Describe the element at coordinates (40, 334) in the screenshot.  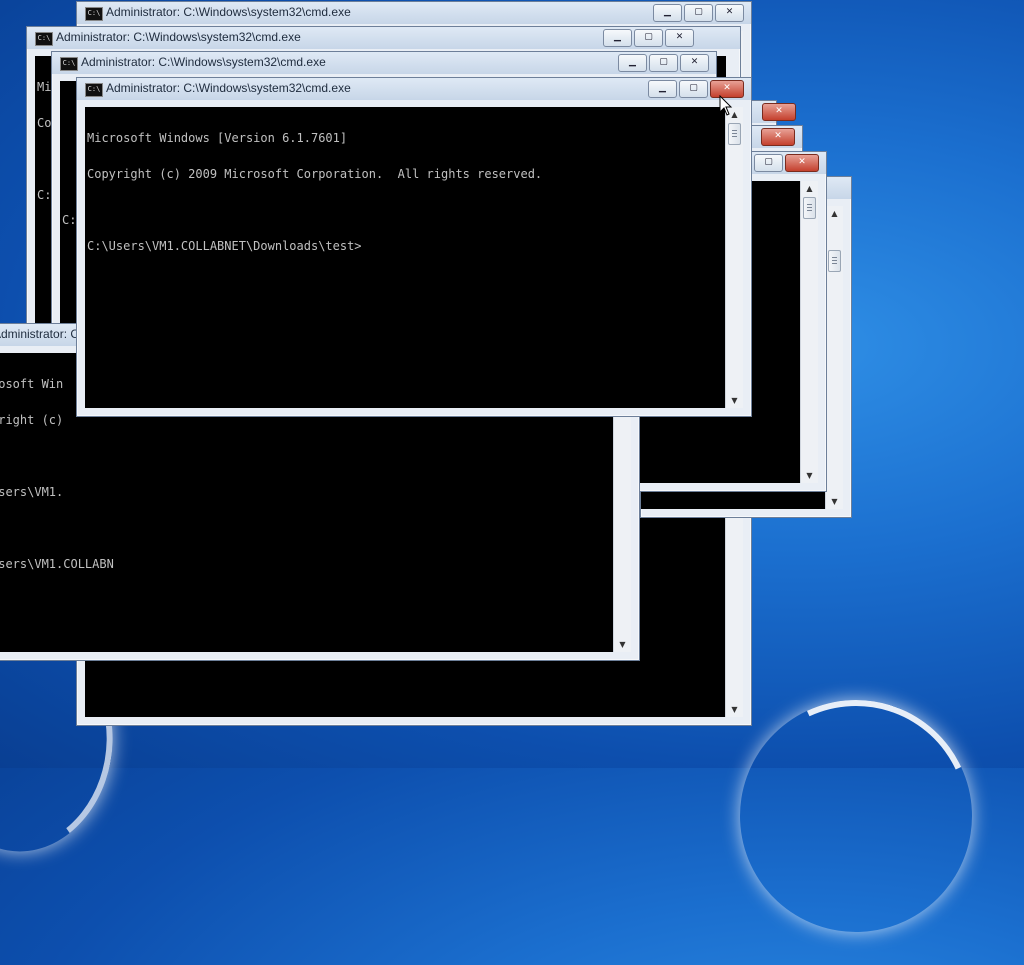
I see `window-title: Administrator: C` at that location.